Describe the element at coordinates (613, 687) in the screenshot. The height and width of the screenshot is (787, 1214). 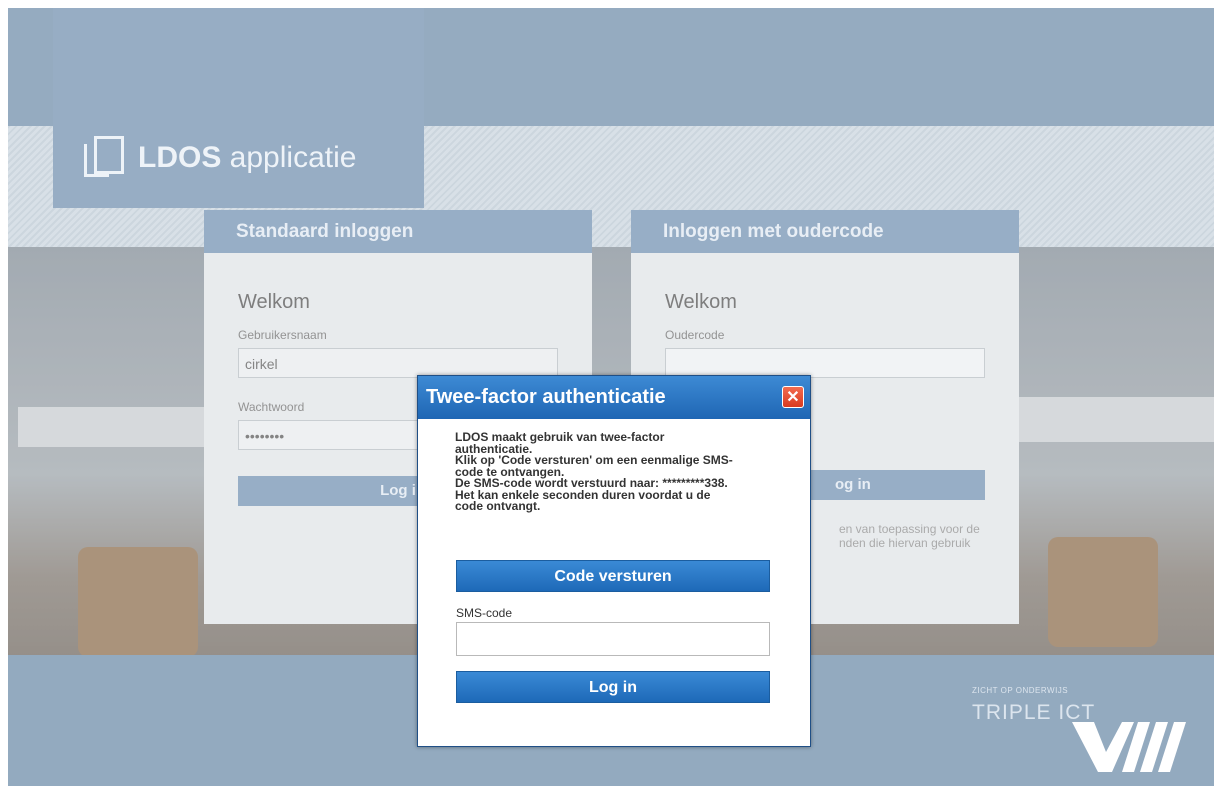
I see `dialog-login-button: Log in` at that location.